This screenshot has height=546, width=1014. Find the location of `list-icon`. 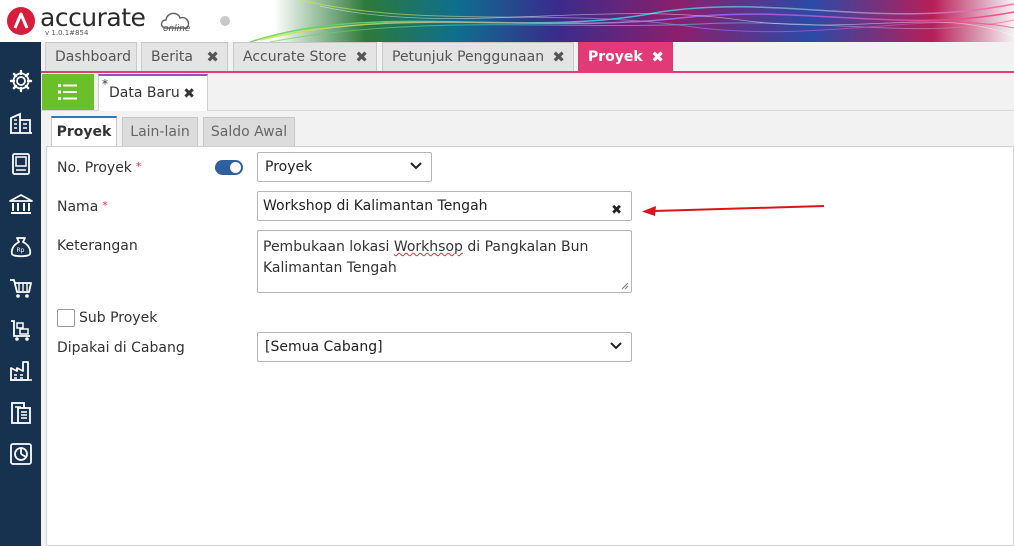

list-icon is located at coordinates (67, 92).